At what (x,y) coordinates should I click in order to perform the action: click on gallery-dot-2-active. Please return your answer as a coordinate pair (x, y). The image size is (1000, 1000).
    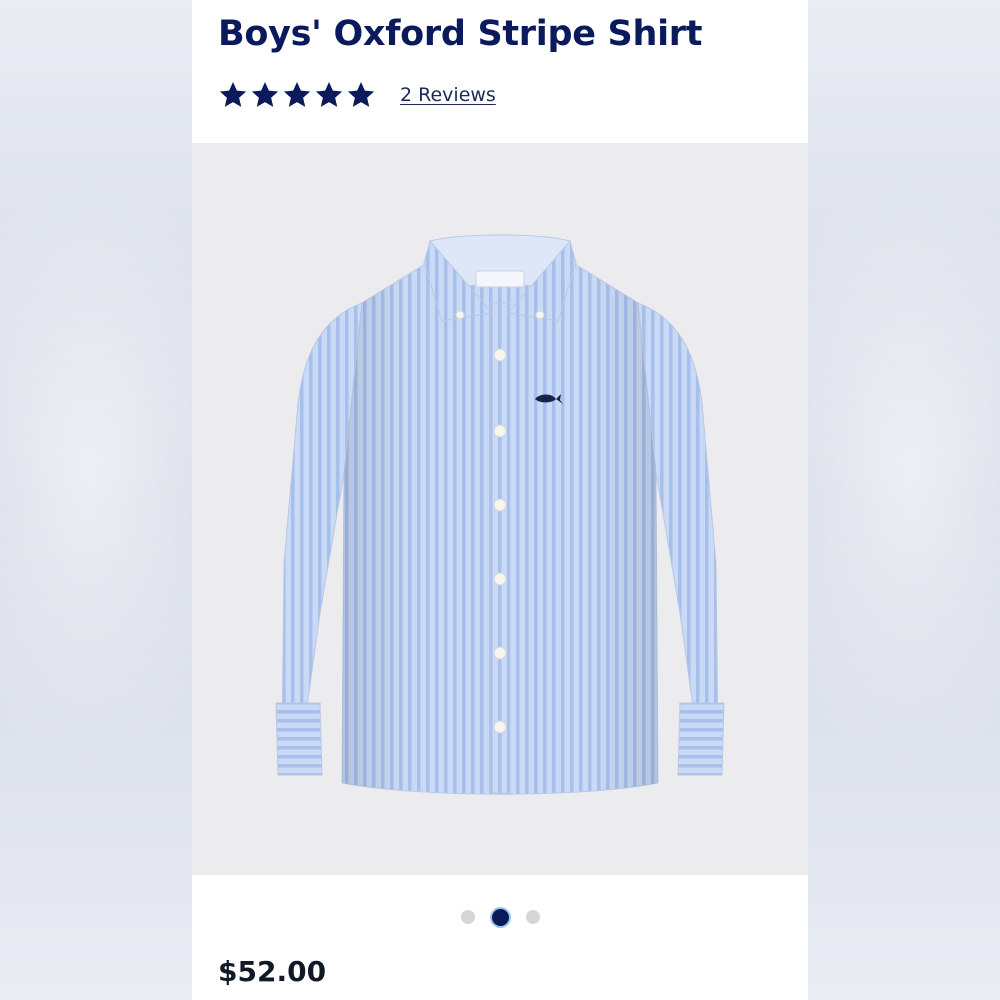
    Looking at the image, I should click on (500, 917).